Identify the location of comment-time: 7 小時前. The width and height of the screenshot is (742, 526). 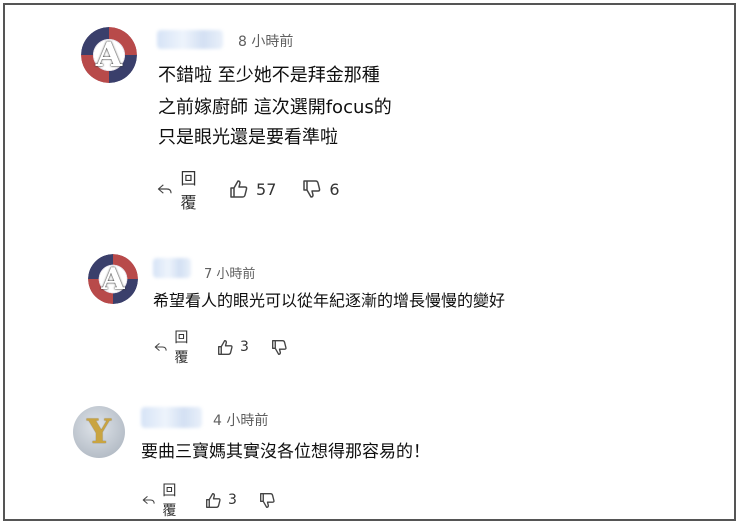
(229, 272).